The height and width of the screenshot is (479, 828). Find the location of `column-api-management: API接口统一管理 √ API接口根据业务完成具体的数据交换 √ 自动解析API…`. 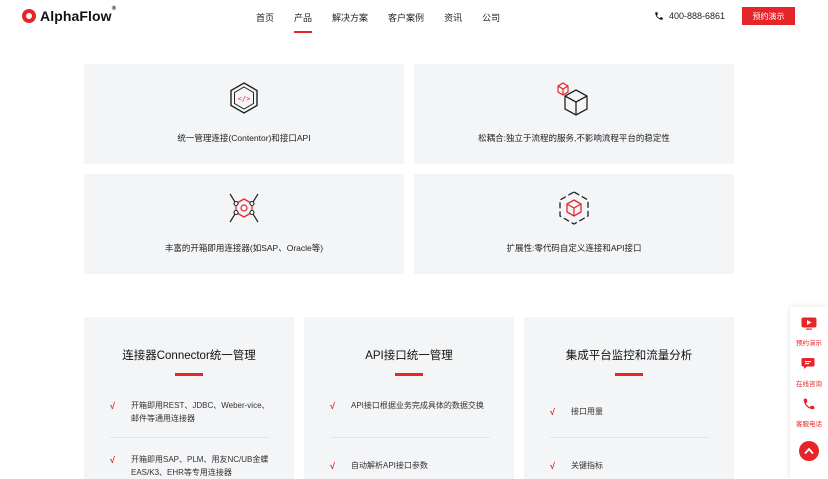

column-api-management: API接口统一管理 √ API接口根据业务完成具体的数据交换 √ 自动解析API… is located at coordinates (409, 398).